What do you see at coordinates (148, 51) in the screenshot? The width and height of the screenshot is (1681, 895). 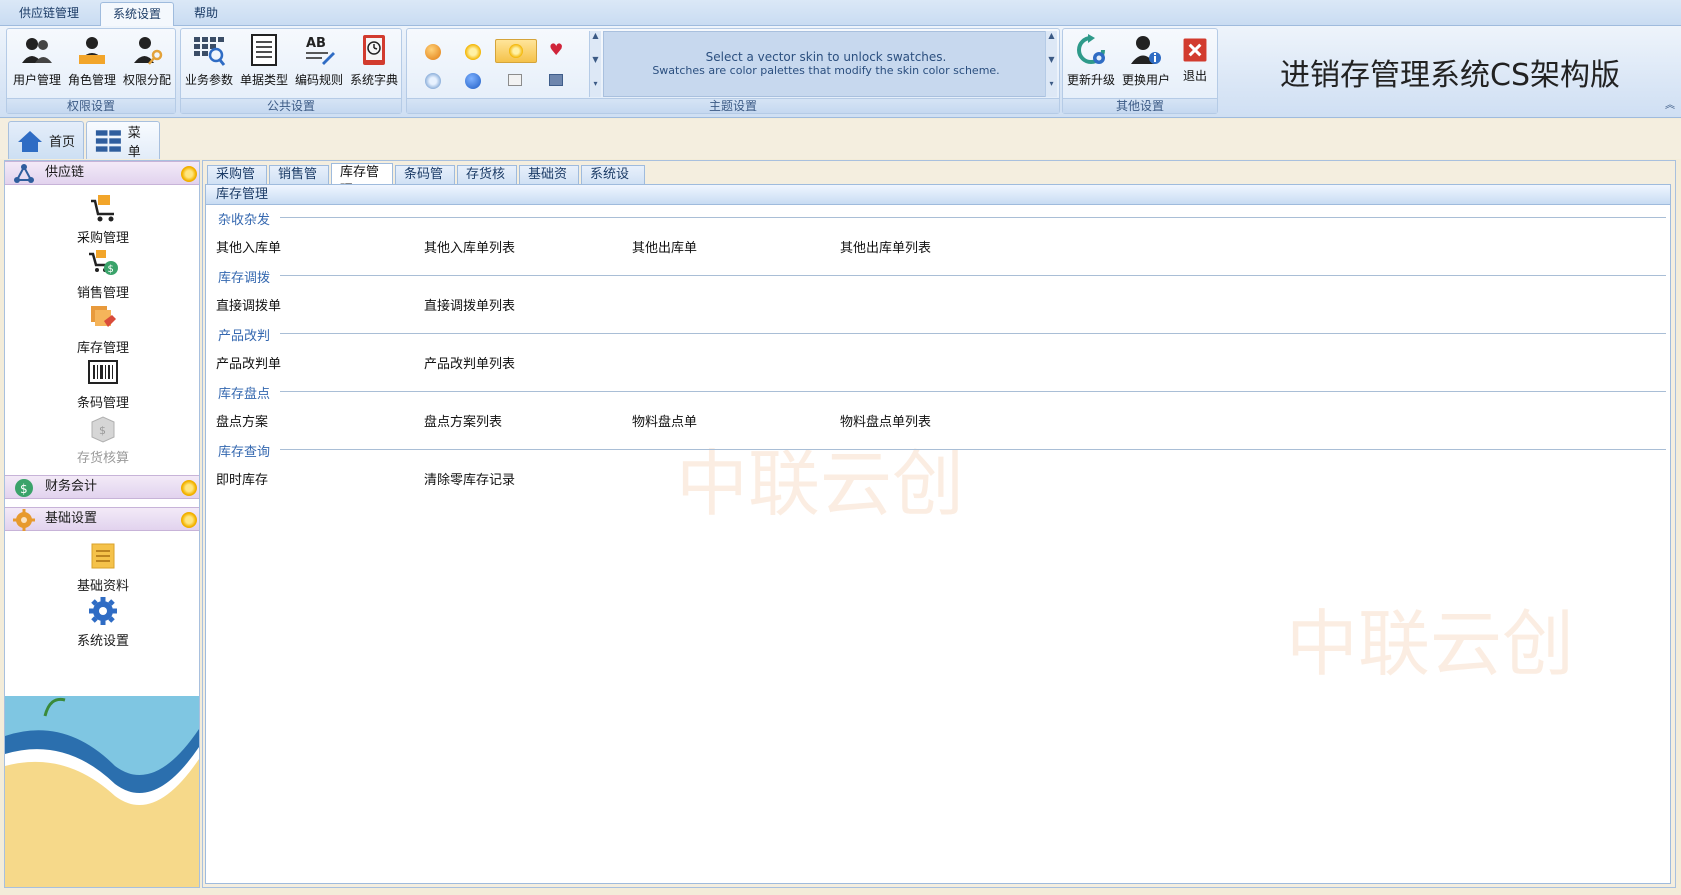 I see `key-user-icon` at bounding box center [148, 51].